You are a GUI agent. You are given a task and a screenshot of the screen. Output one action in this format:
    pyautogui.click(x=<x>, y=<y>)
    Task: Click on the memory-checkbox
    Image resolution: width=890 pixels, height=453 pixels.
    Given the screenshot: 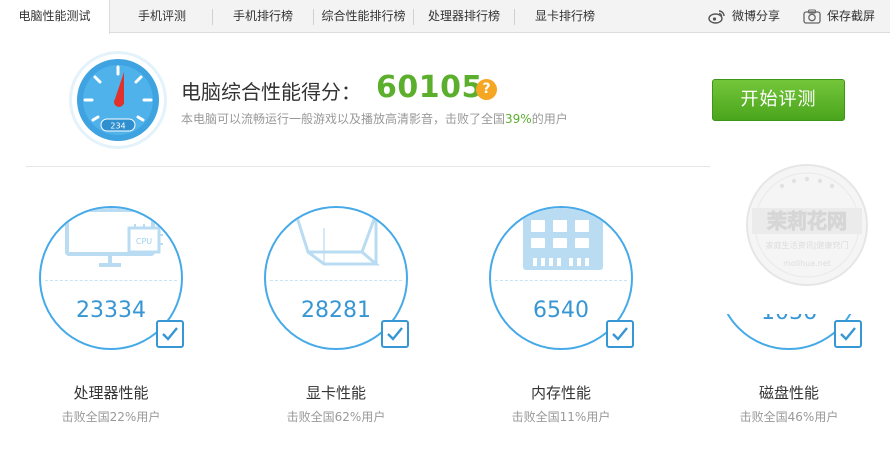 What is the action you would take?
    pyautogui.click(x=620, y=334)
    